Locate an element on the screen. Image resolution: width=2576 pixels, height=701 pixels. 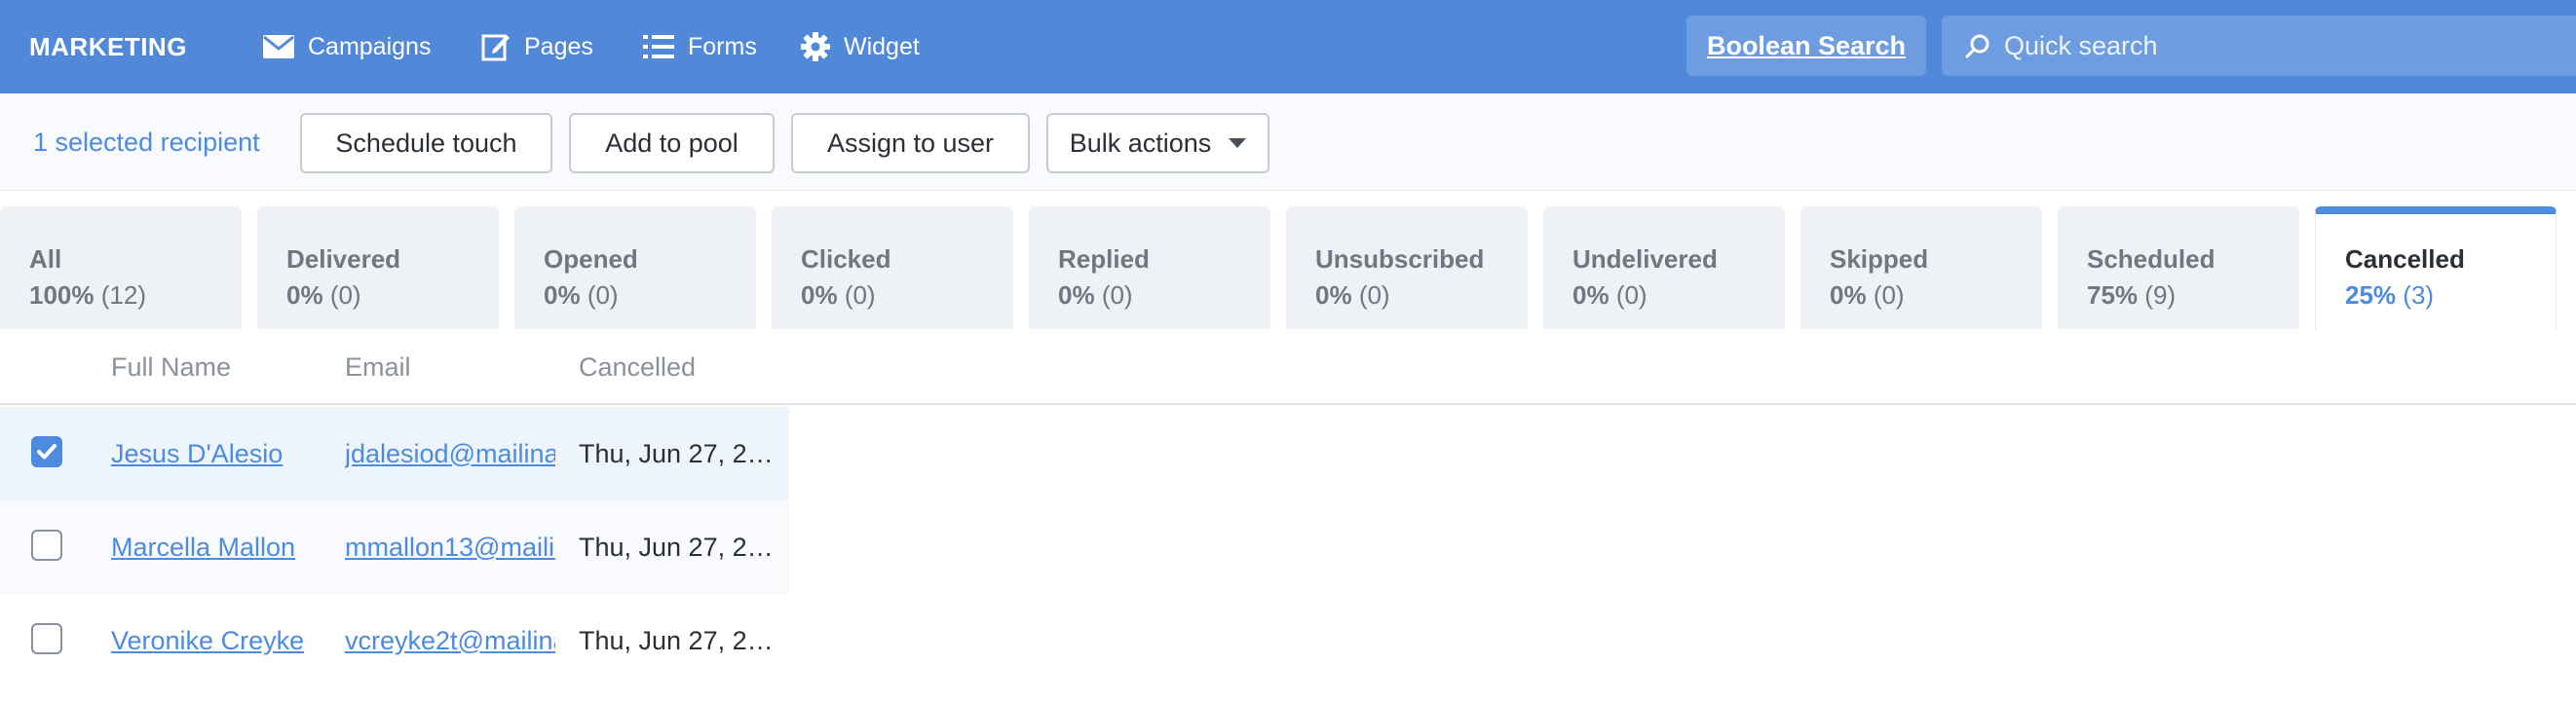
nav-campaigns-label: Campaigns is located at coordinates (370, 46).